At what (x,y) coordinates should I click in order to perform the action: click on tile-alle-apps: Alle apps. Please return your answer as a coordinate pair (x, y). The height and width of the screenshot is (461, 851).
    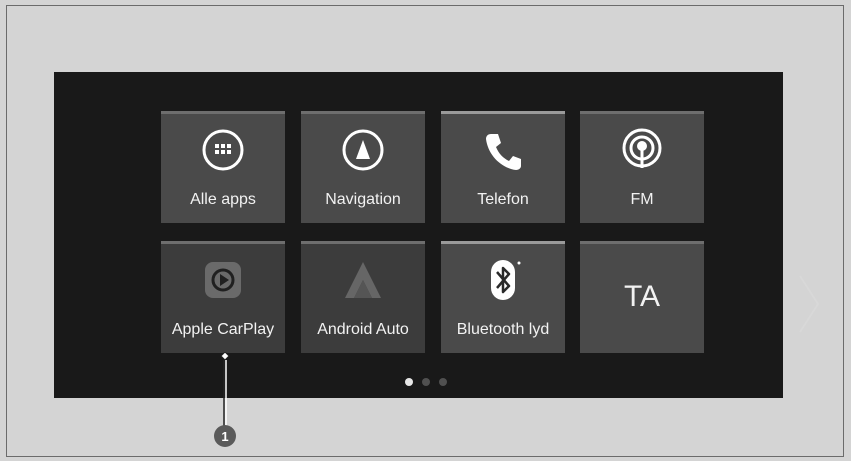
    Looking at the image, I should click on (223, 167).